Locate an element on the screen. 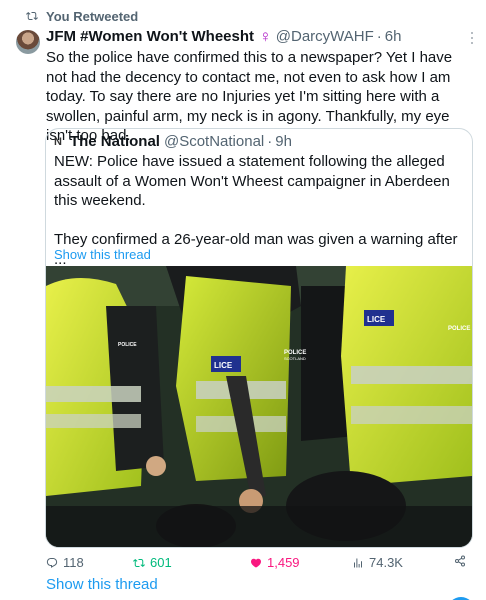  reply-button: 118 is located at coordinates (65, 562).